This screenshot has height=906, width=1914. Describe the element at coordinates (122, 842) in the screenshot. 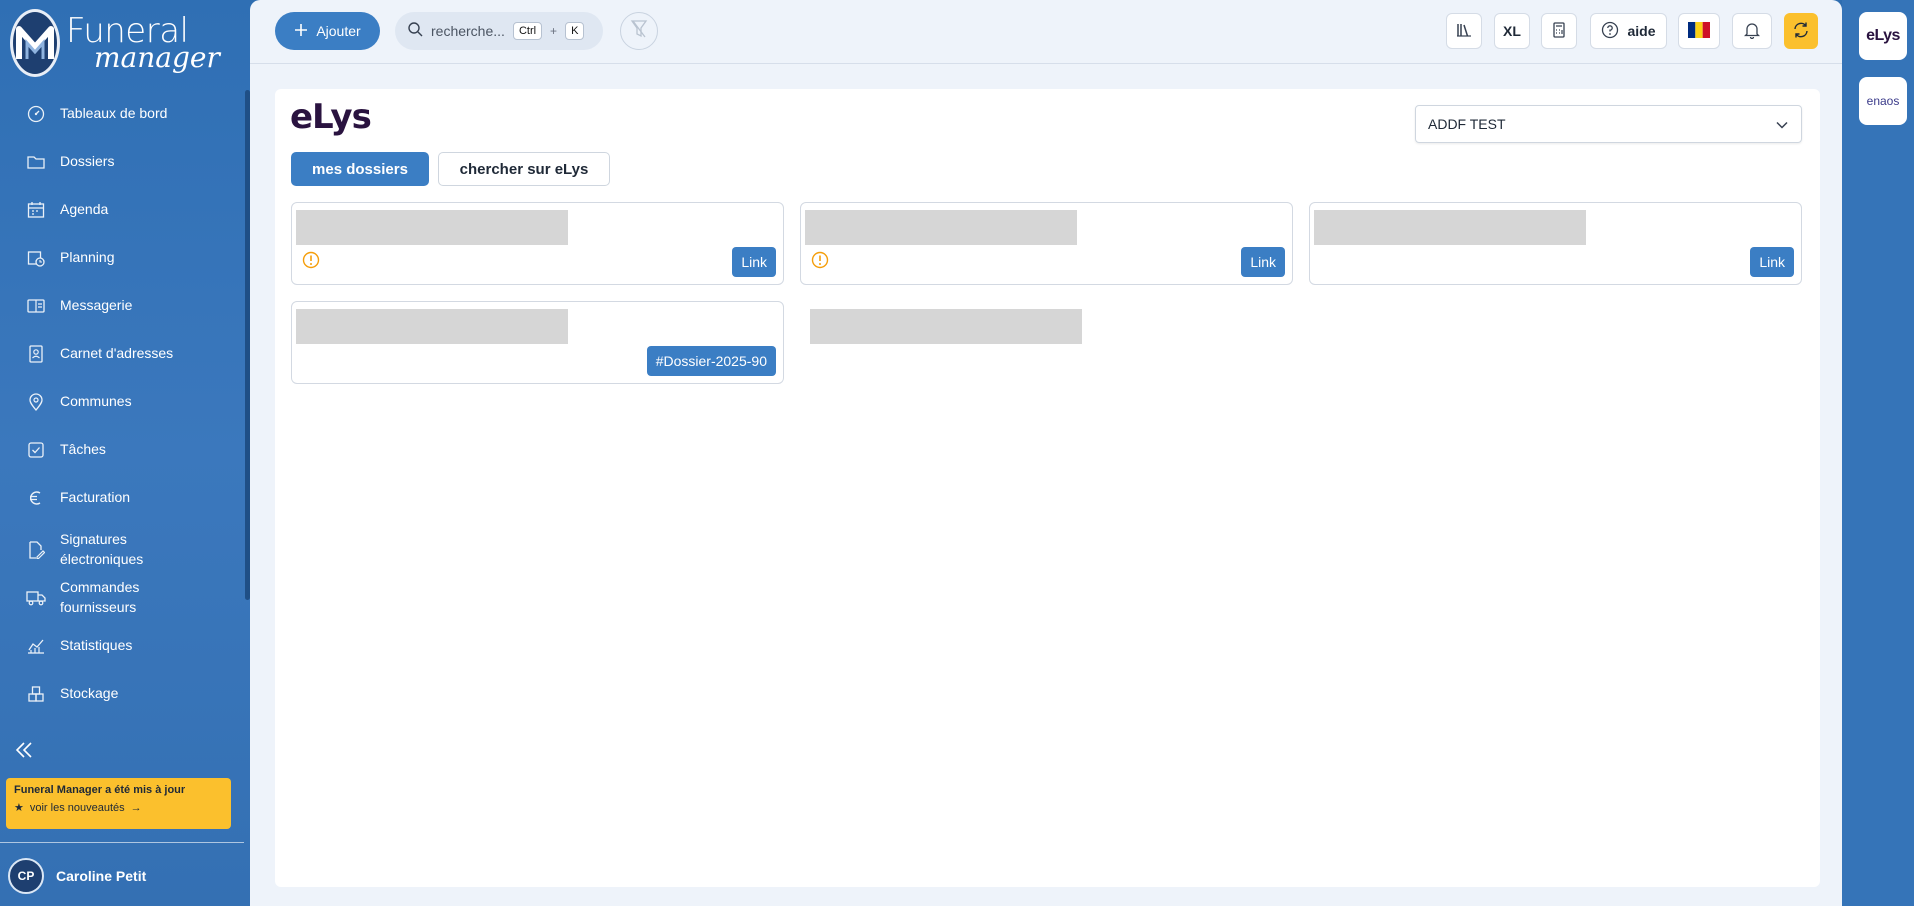

I see `sidebar-divider` at that location.